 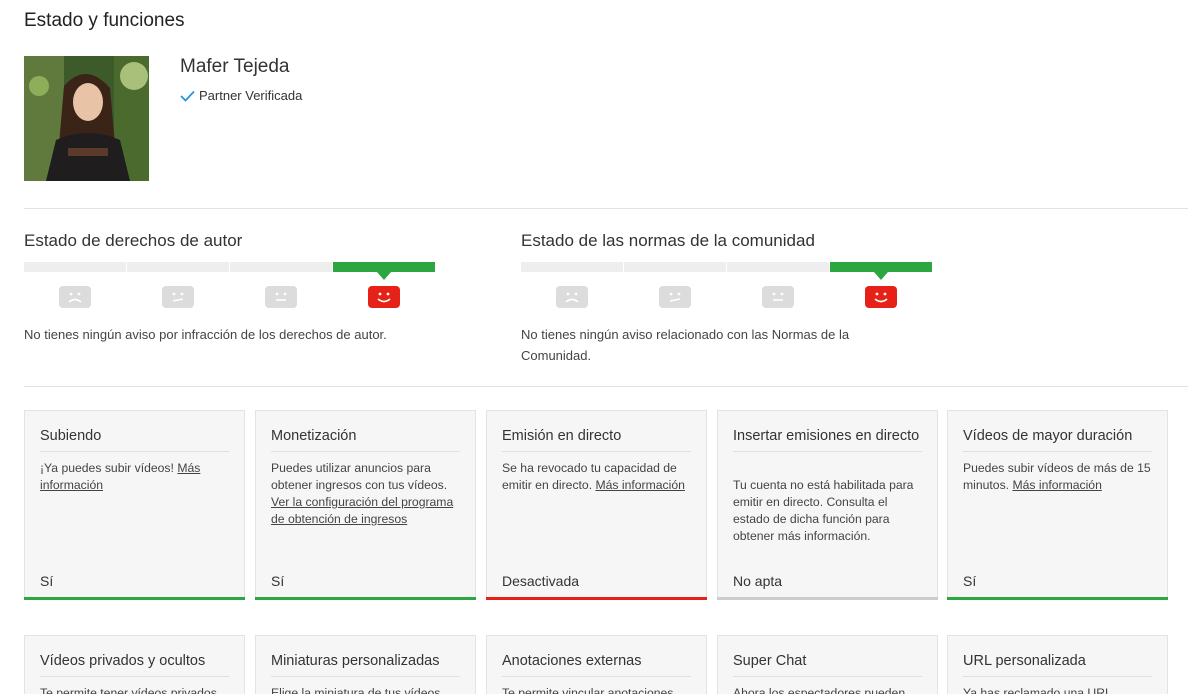 I want to click on feature-card-title: Miniaturas personalizadas, so click(x=365, y=665).